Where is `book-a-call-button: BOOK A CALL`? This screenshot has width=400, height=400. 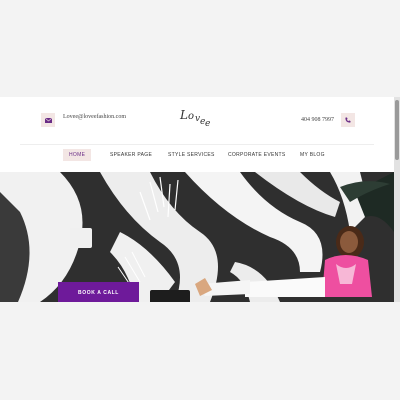
book-a-call-button: BOOK A CALL is located at coordinates (98, 292).